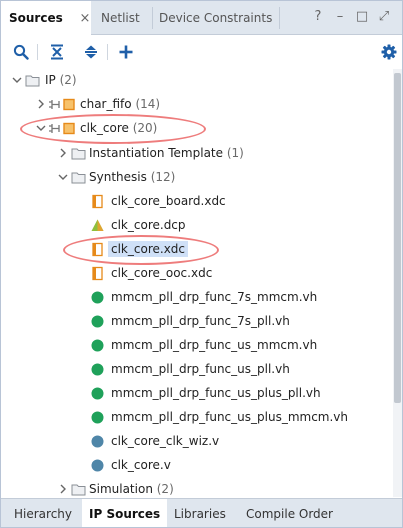 The width and height of the screenshot is (403, 528). Describe the element at coordinates (57, 52) in the screenshot. I see `collapse-all-icon` at that location.